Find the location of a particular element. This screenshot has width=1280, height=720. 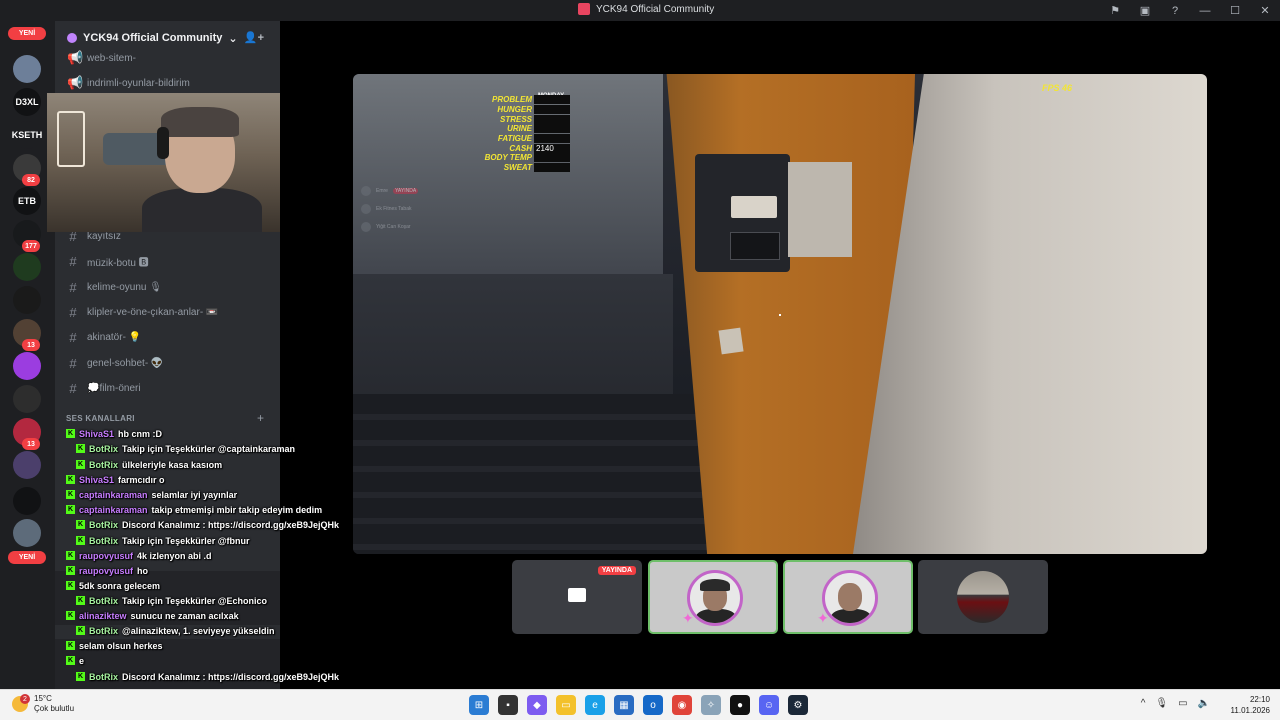

chat-message: K 5dk sonra gelecem is located at coordinates (113, 585).